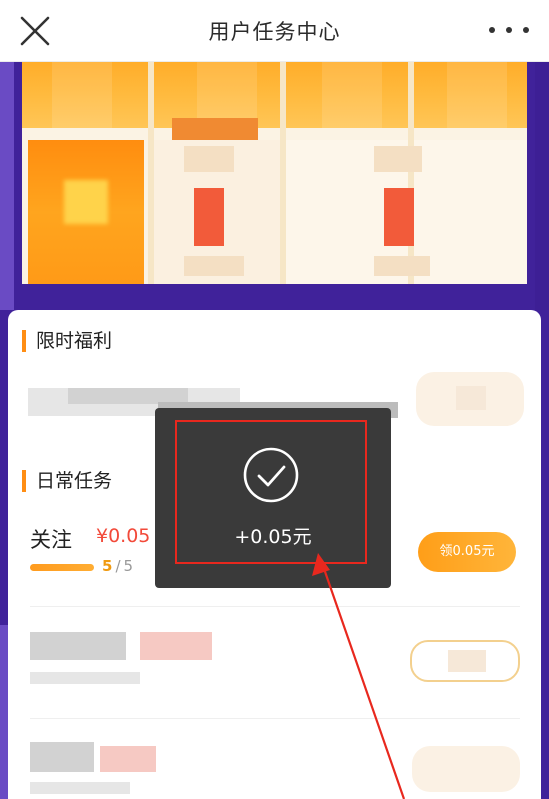 This screenshot has width=549, height=799. I want to click on claim-reward-button: 领0.05元, so click(467, 552).